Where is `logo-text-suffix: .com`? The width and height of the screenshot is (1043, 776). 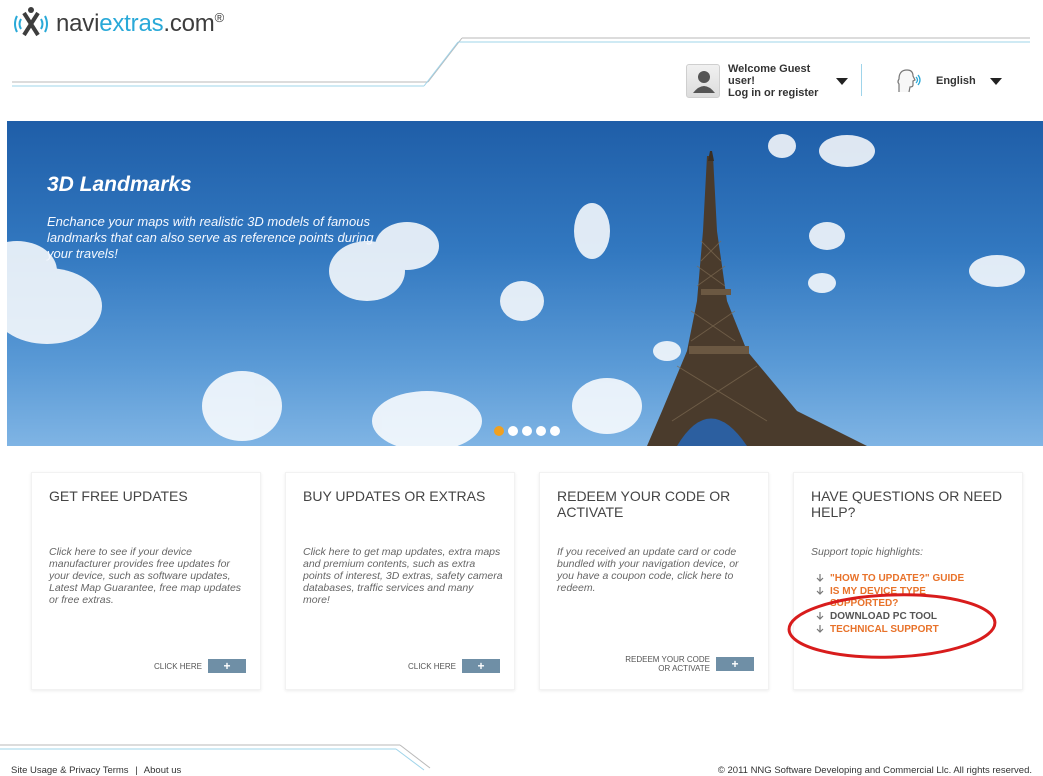
logo-text-suffix: .com is located at coordinates (189, 23).